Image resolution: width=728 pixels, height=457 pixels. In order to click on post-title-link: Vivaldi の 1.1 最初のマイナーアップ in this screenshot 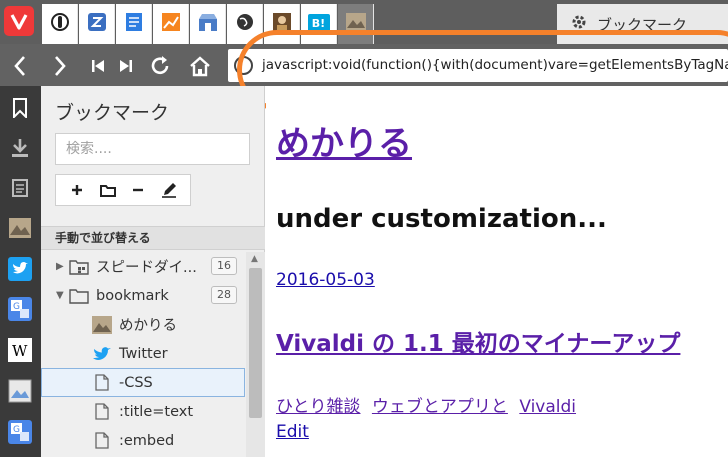, I will do `click(478, 341)`.